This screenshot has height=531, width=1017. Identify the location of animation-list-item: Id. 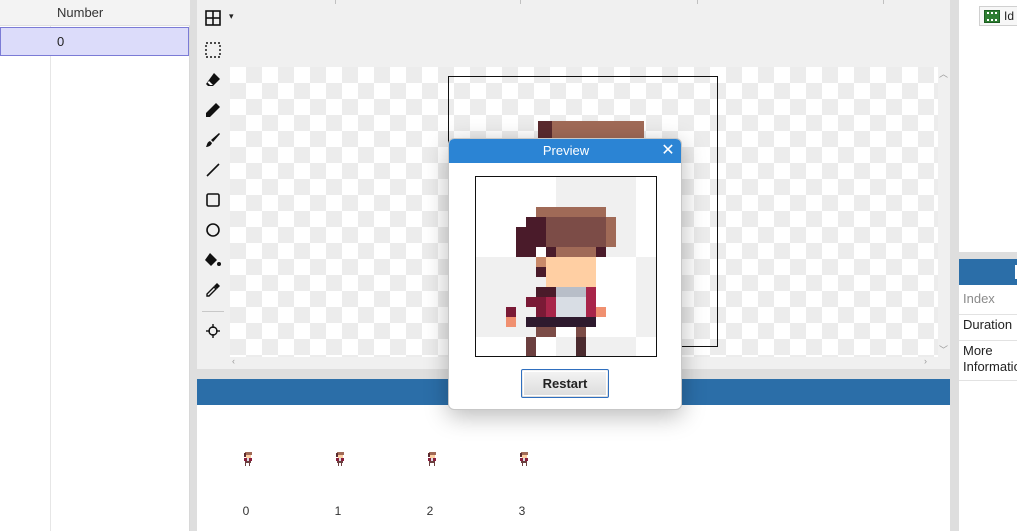
(998, 16).